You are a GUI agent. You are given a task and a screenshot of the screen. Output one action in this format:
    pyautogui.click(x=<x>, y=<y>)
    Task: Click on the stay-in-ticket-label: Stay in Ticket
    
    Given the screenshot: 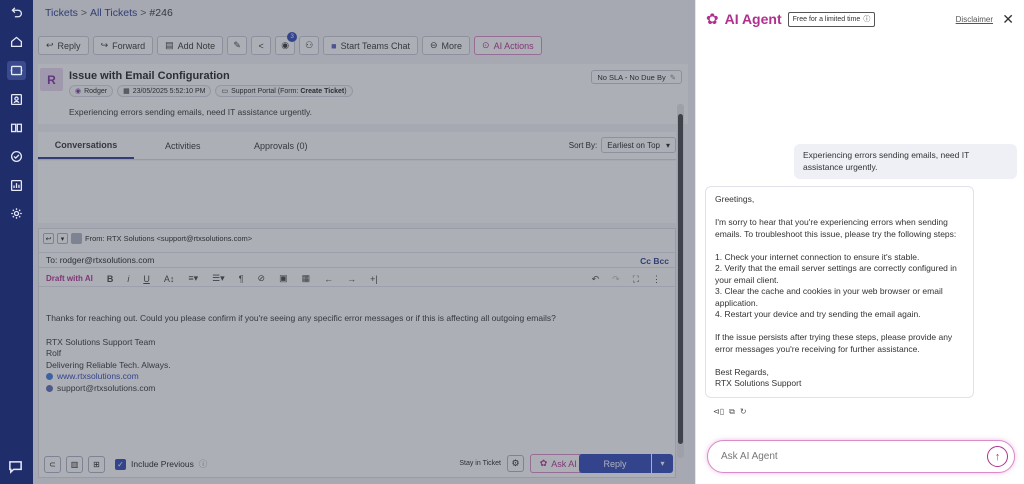 What is the action you would take?
    pyautogui.click(x=480, y=463)
    